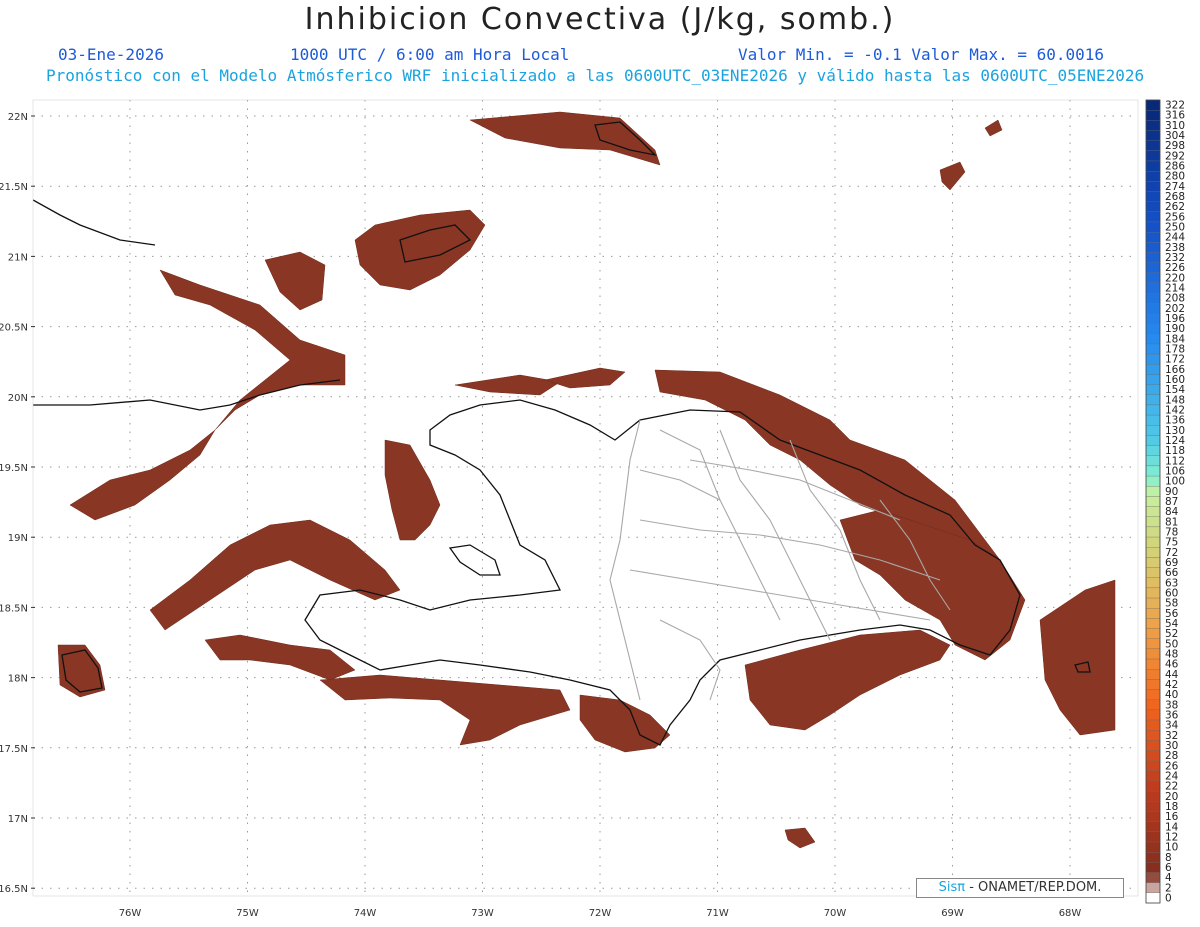 This screenshot has height=927, width=1200. What do you see at coordinates (18, 117) in the screenshot?
I see `lat-label: 22N` at bounding box center [18, 117].